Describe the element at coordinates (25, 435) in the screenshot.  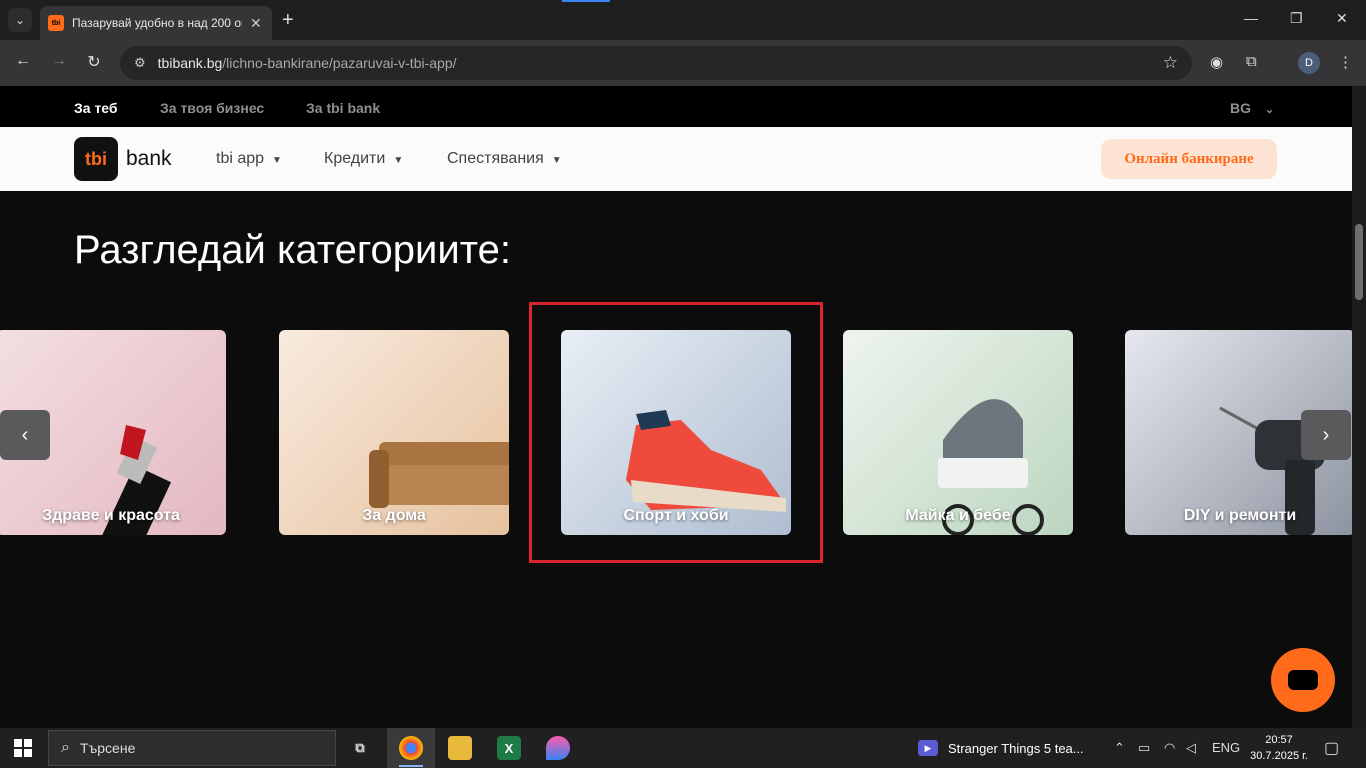
I see `carousel-prev-button: ‹` at that location.